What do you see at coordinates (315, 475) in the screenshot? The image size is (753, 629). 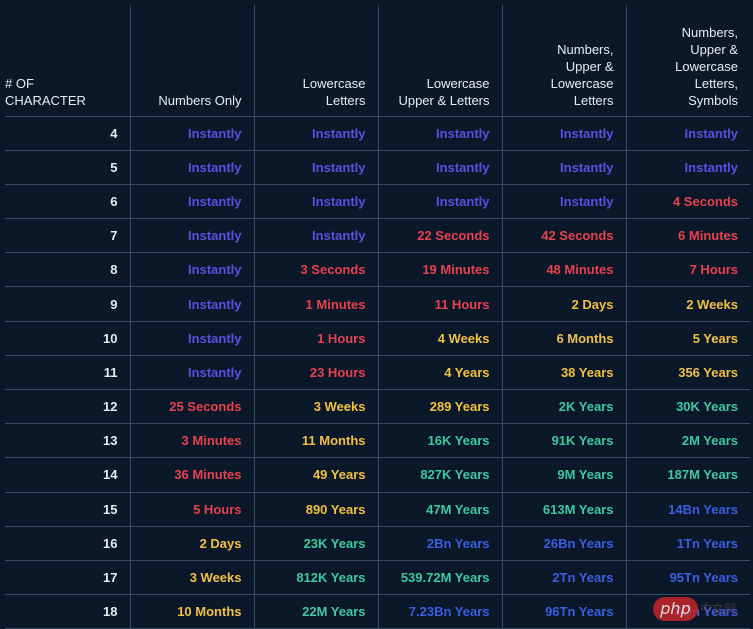 I see `crack-time-cell: 49 Years` at bounding box center [315, 475].